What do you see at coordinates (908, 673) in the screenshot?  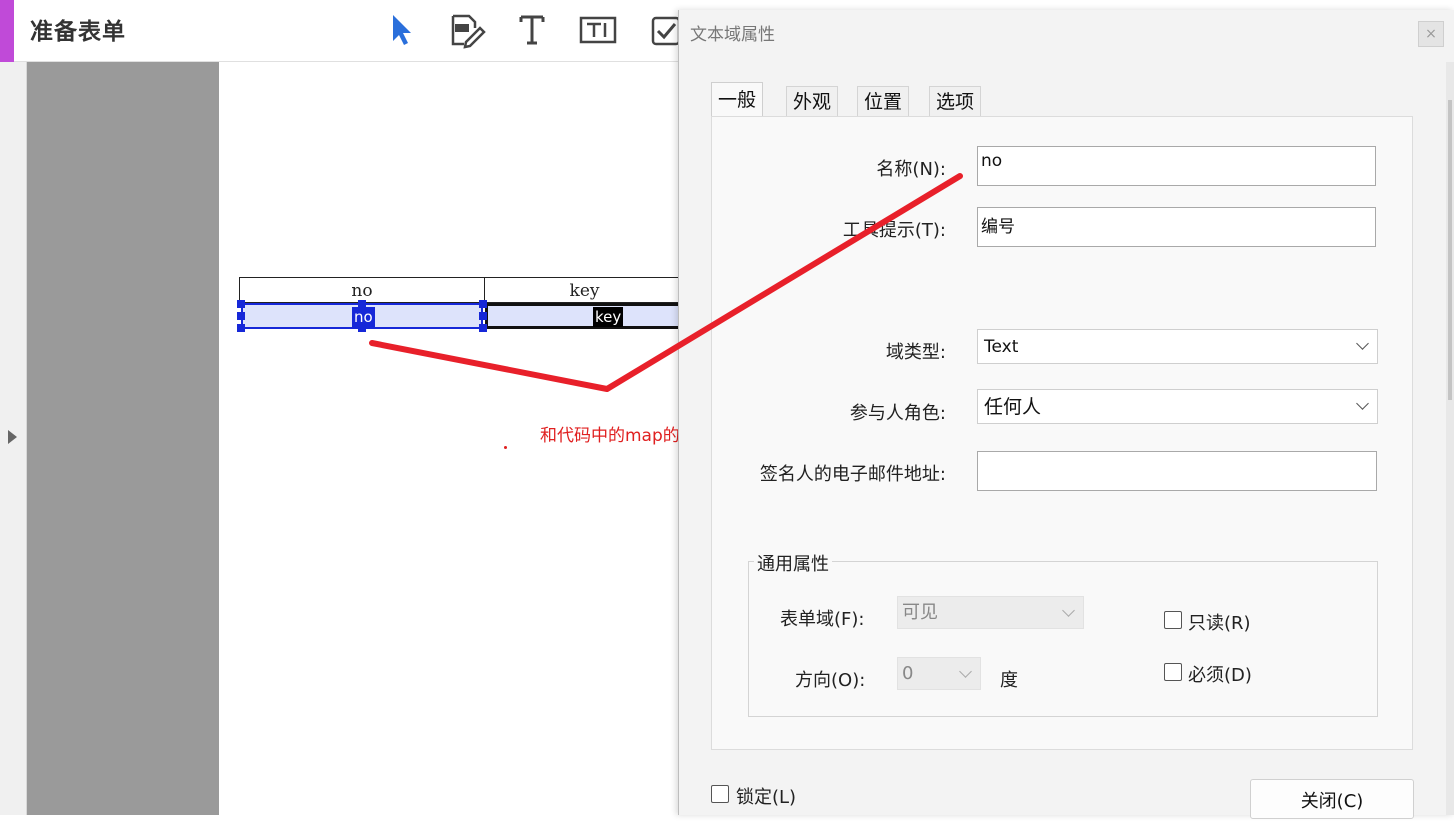 I see `orientation-value: 0` at bounding box center [908, 673].